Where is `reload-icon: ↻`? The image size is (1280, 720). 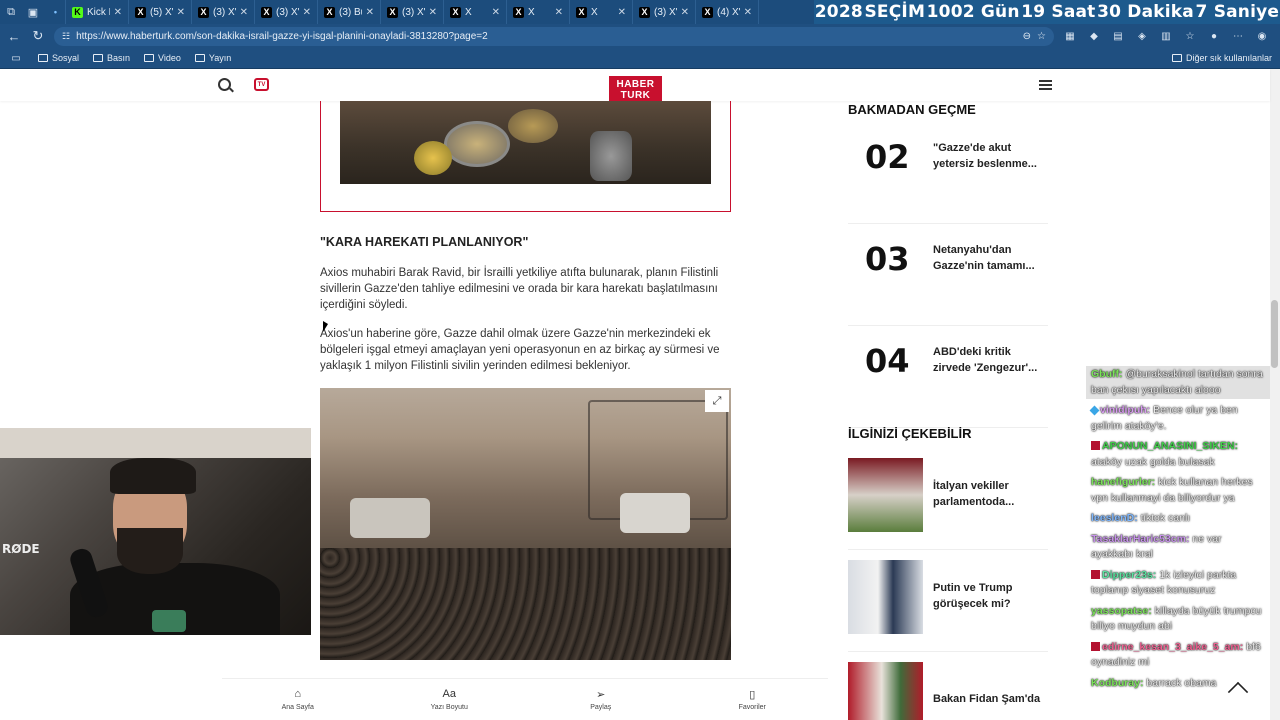
reload-icon: ↻ is located at coordinates (38, 36).